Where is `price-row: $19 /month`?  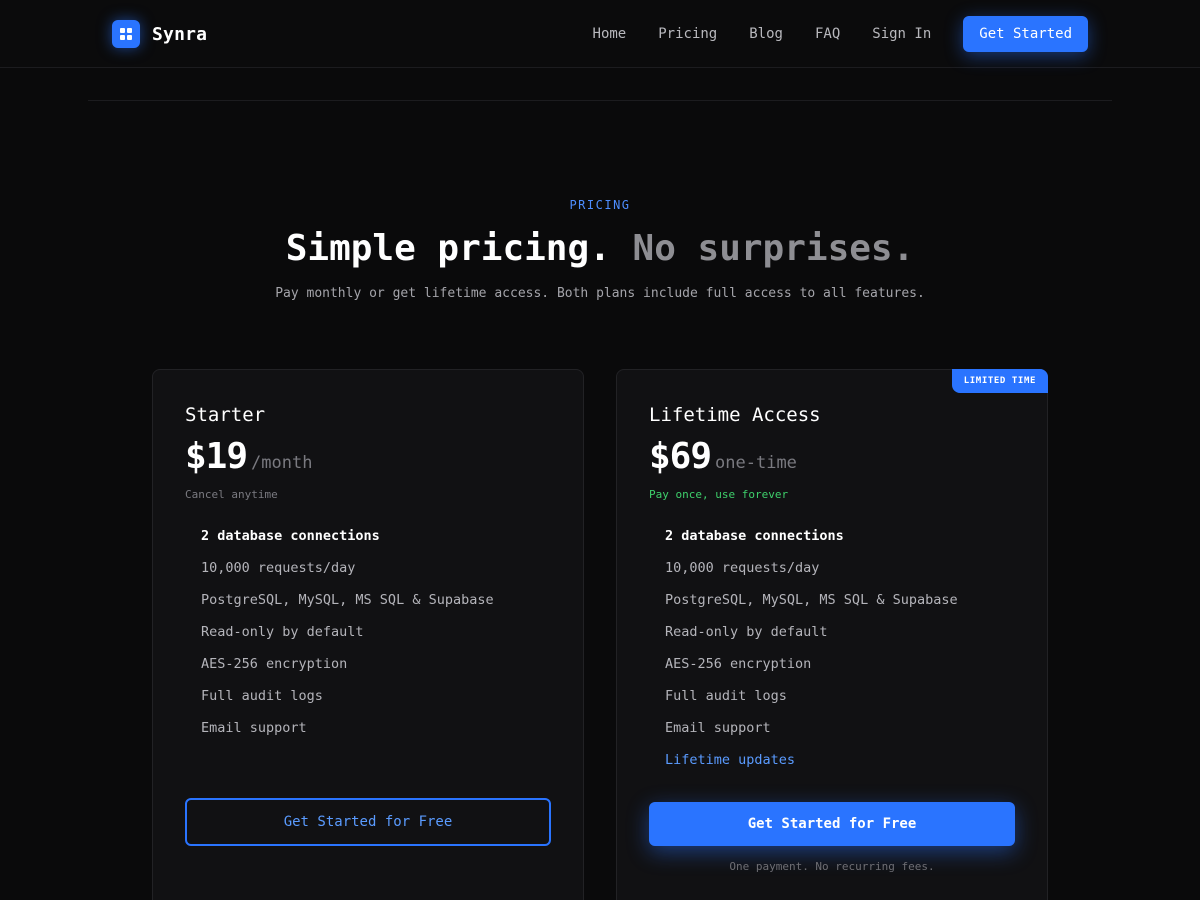 price-row: $19 /month is located at coordinates (248, 456).